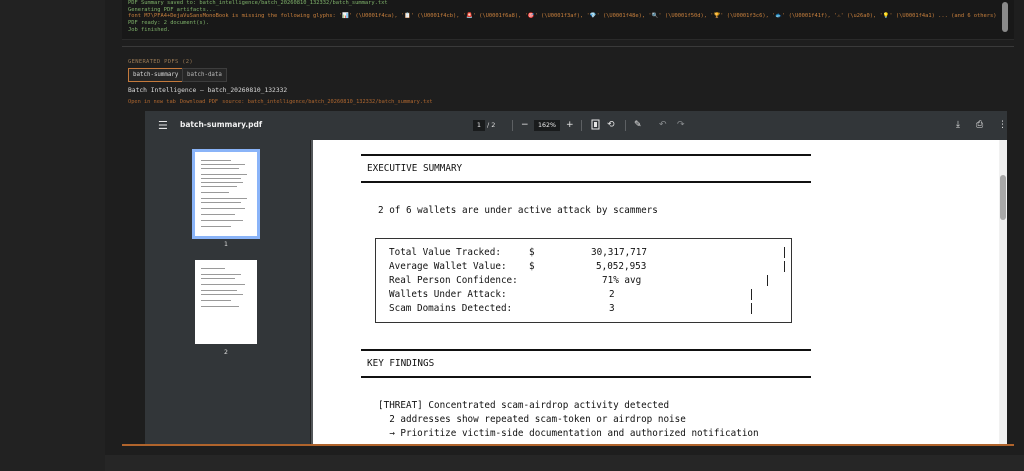  What do you see at coordinates (979, 125) in the screenshot?
I see `print-icon: ⎙` at bounding box center [979, 125].